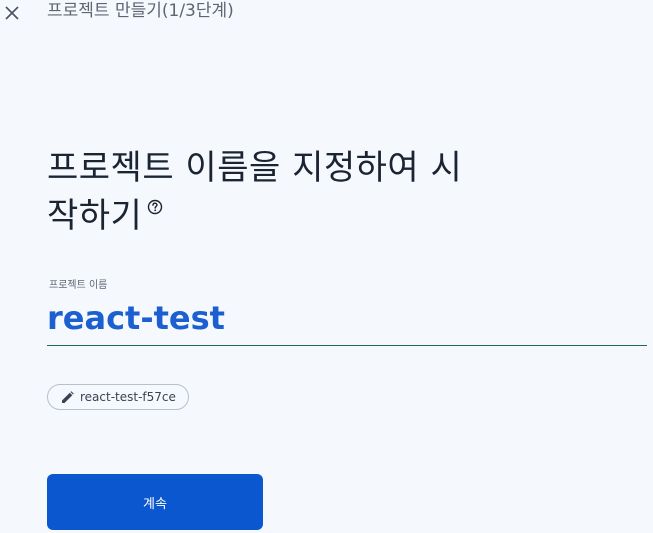  I want to click on close-button, so click(12, 14).